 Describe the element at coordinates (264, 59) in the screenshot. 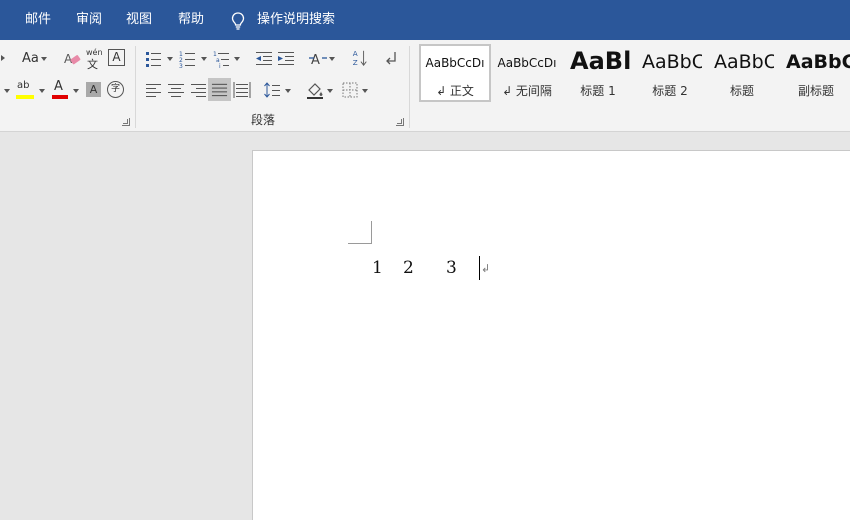

I see `decrease-indent-icon` at that location.